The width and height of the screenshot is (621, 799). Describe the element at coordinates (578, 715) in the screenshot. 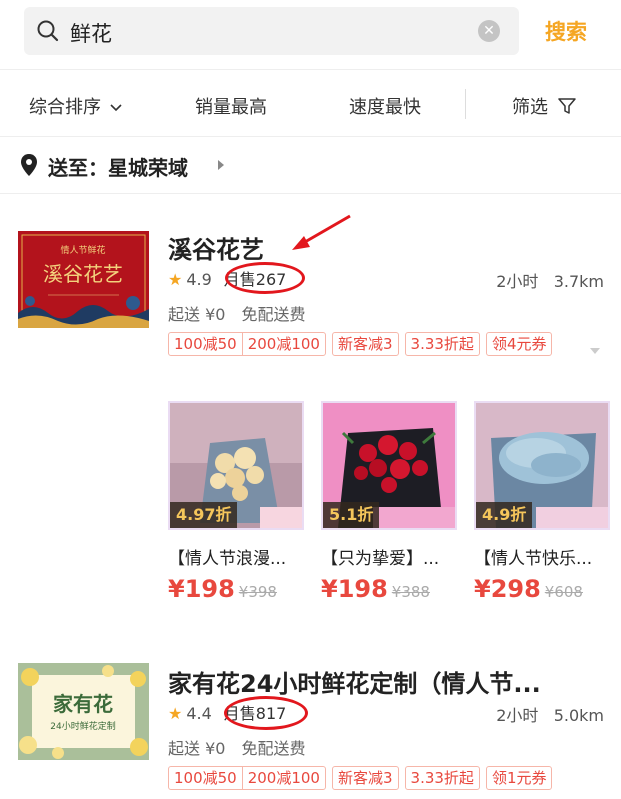

I see `distance-value: 5.0km` at that location.